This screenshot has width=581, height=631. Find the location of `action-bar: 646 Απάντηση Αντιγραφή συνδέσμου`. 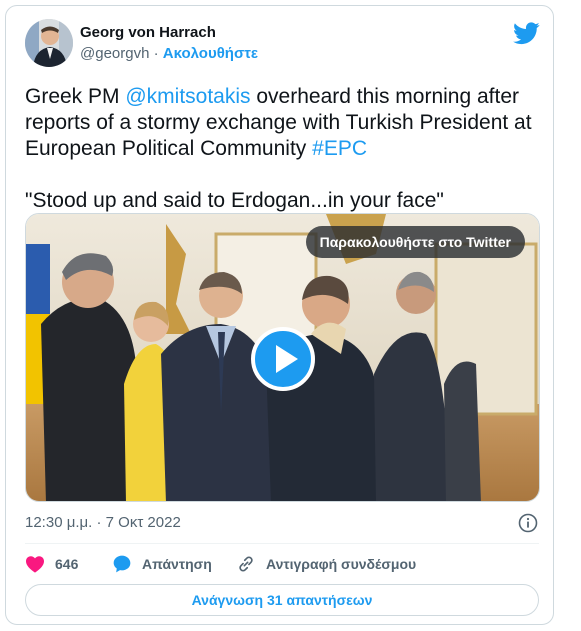

action-bar: 646 Απάντηση Αντιγραφή συνδέσμου is located at coordinates (282, 564).